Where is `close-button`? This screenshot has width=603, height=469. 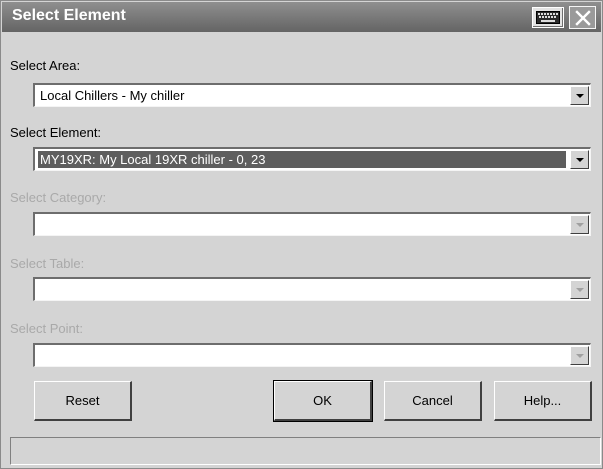 close-button is located at coordinates (582, 17).